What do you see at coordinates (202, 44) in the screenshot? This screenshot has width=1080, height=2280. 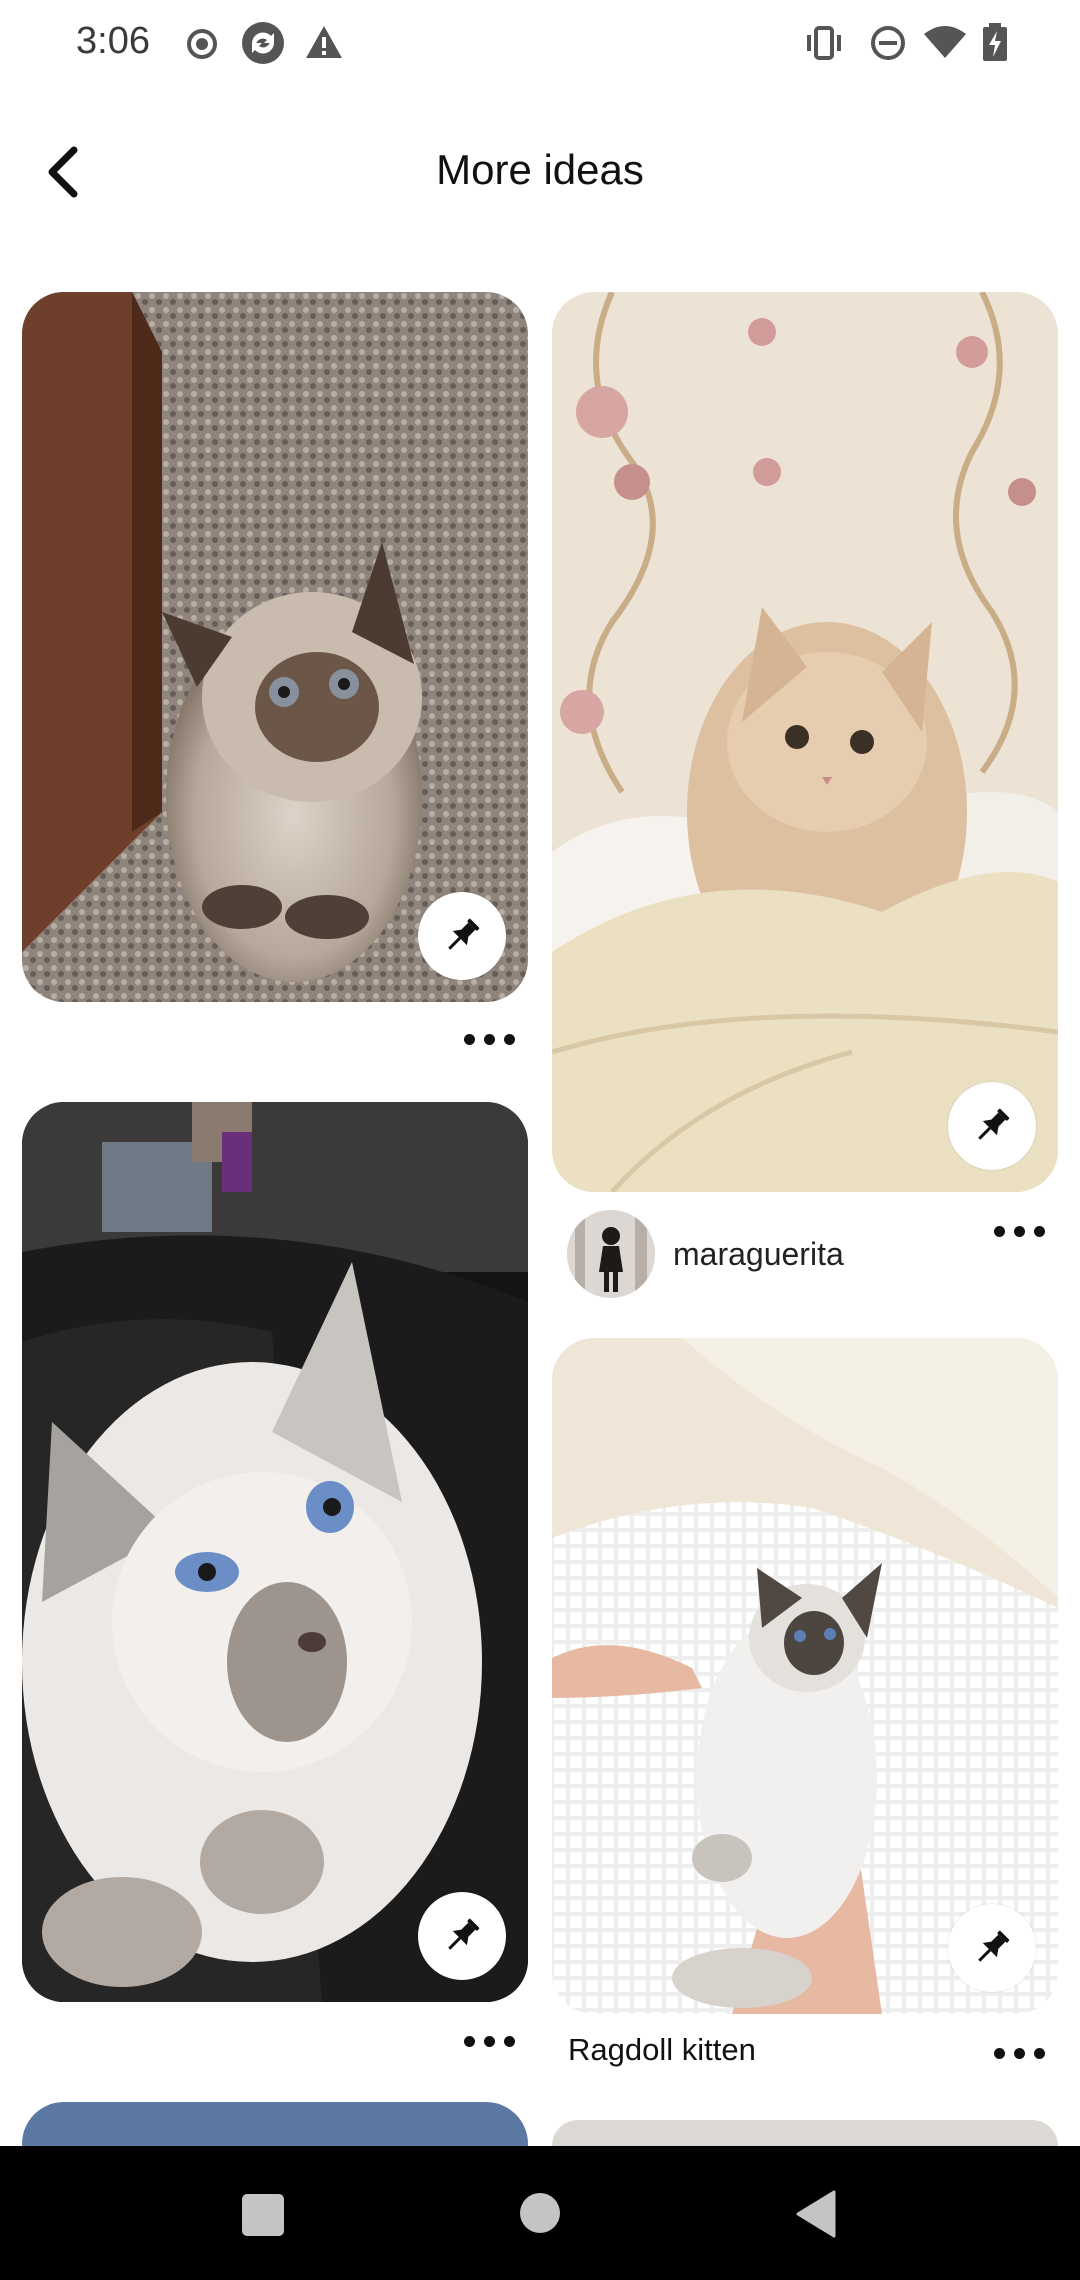 I see `radio-button-icon` at bounding box center [202, 44].